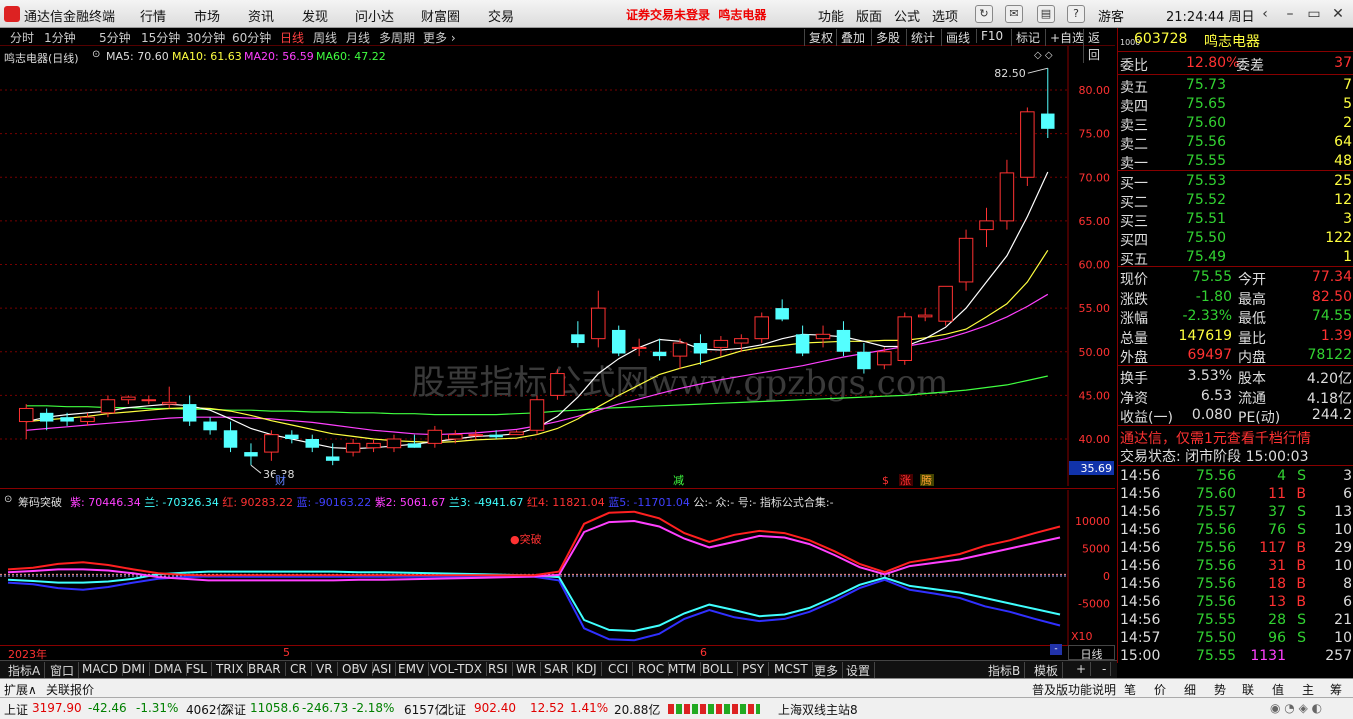  I want to click on sell-level-5: 卖五 75.73 7, so click(1235, 86).